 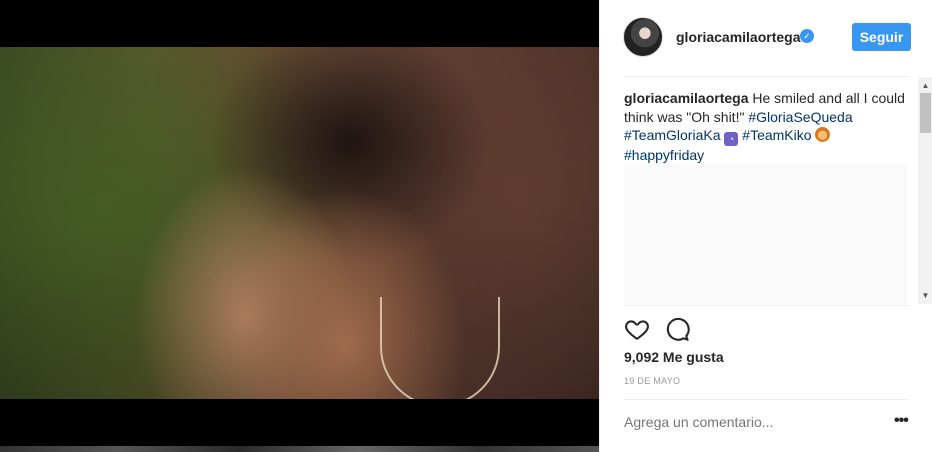 What do you see at coordinates (440, 348) in the screenshot?
I see `photo-necklace-detail` at bounding box center [440, 348].